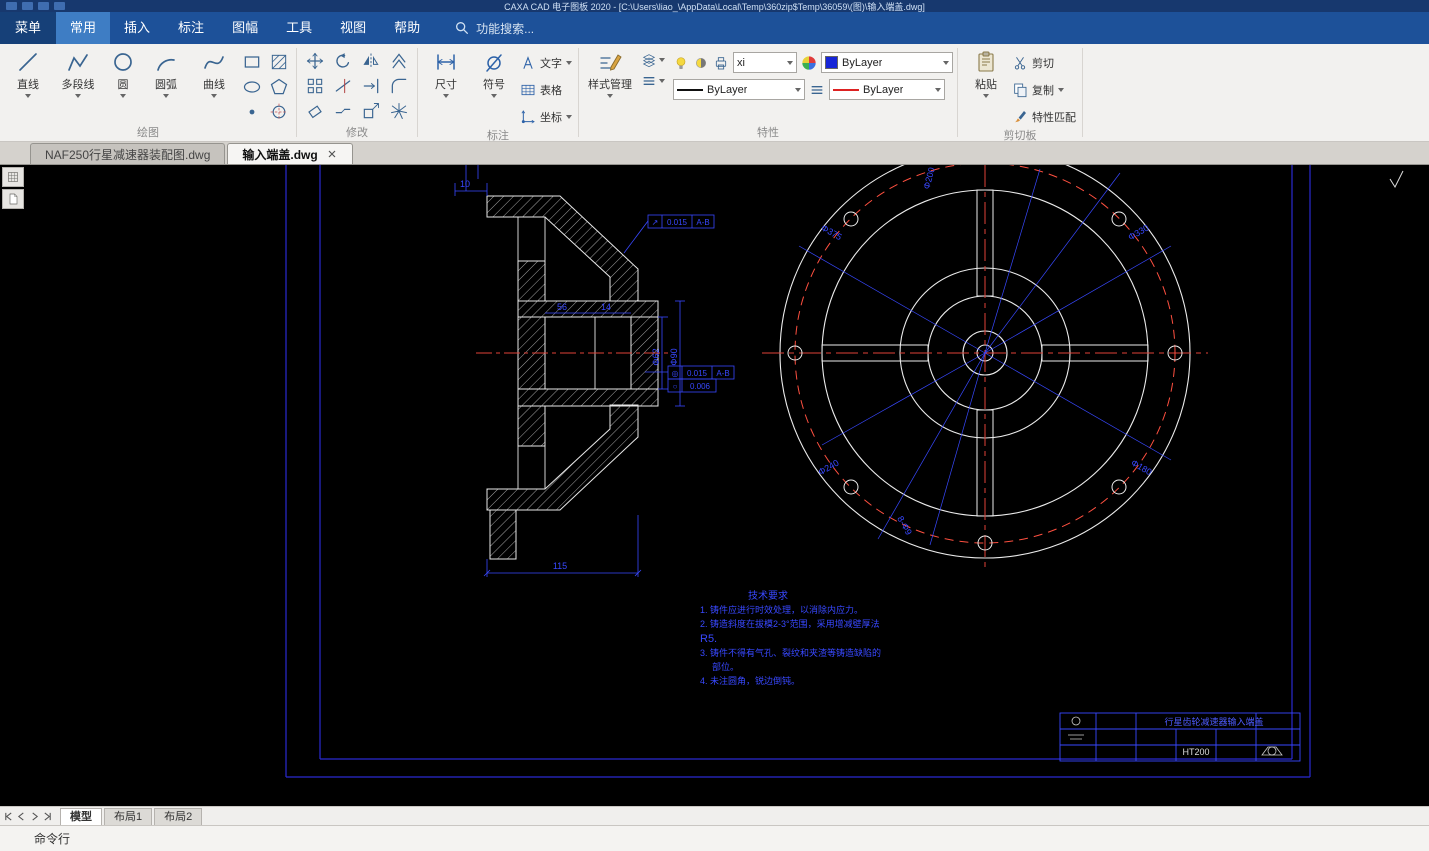 The image size is (1429, 851). I want to click on ellipse-icon, so click(252, 87).